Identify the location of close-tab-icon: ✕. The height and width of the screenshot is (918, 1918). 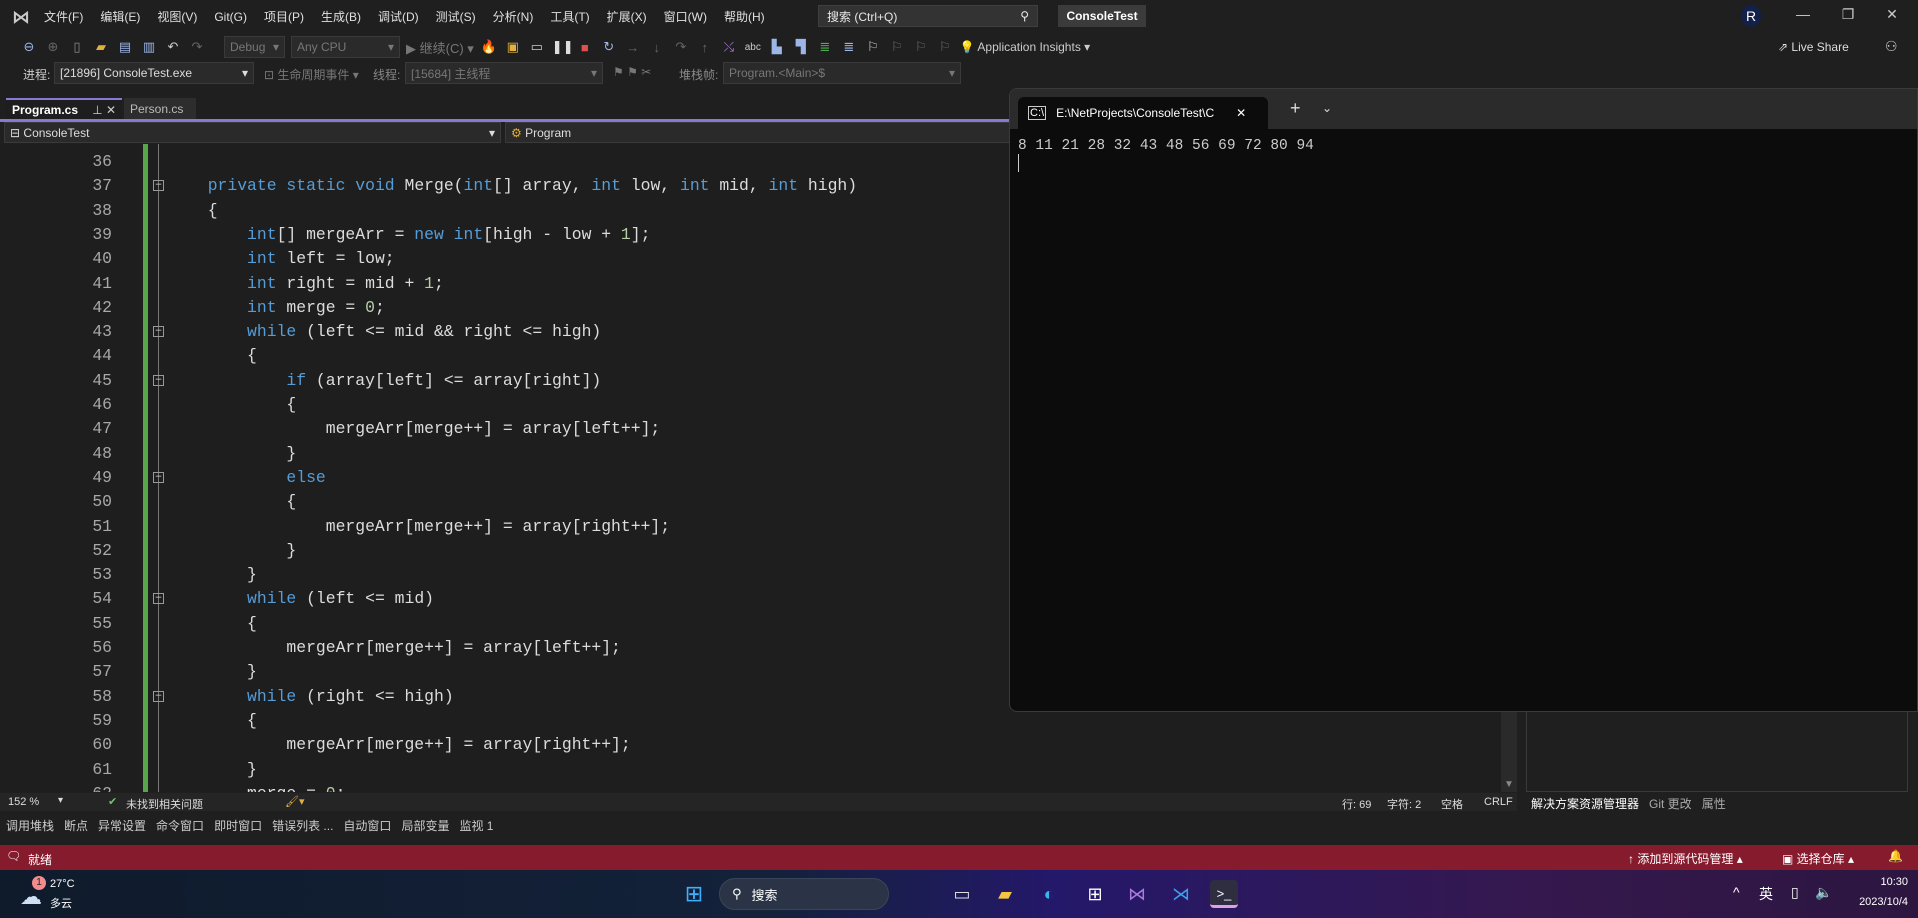
(1241, 113).